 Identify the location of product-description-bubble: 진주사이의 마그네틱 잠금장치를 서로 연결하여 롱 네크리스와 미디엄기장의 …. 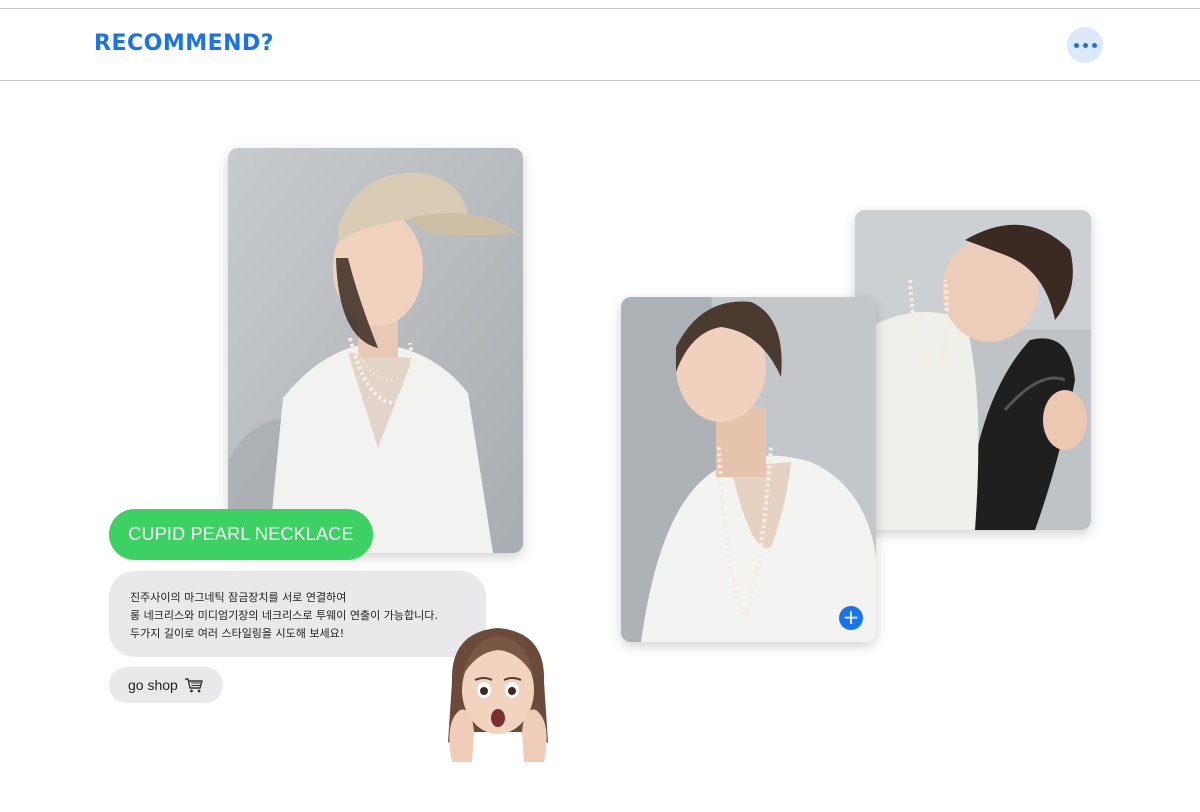
(297, 614).